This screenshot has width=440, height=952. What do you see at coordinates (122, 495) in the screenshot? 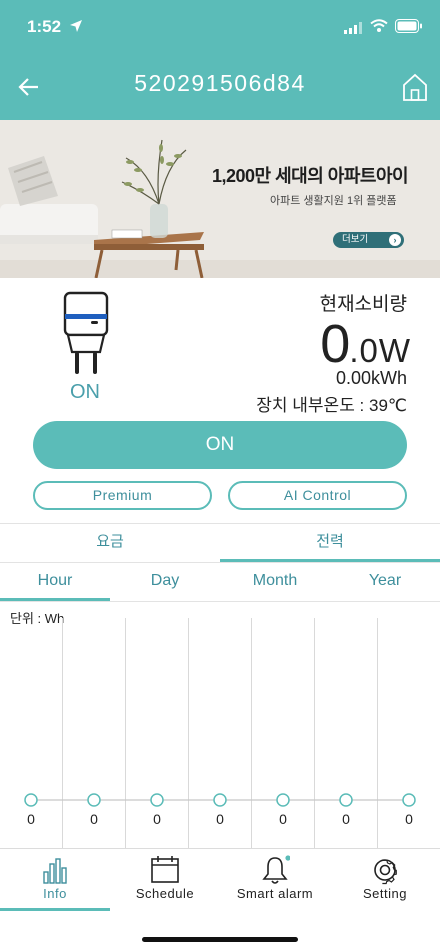
I see `premium-button: Premium` at bounding box center [122, 495].